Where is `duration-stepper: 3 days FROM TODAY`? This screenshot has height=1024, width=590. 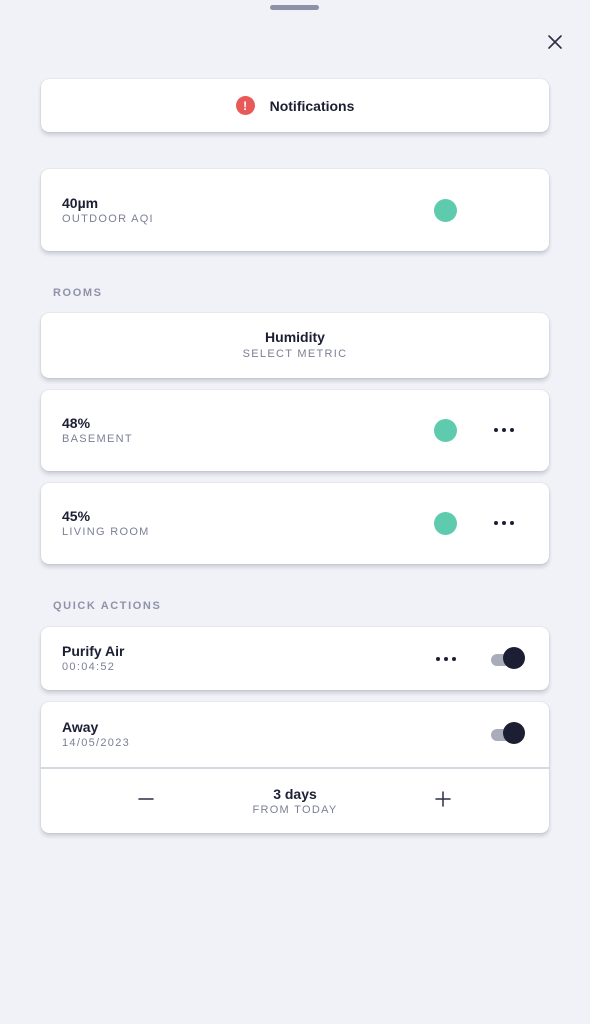
duration-stepper: 3 days FROM TODAY is located at coordinates (295, 801).